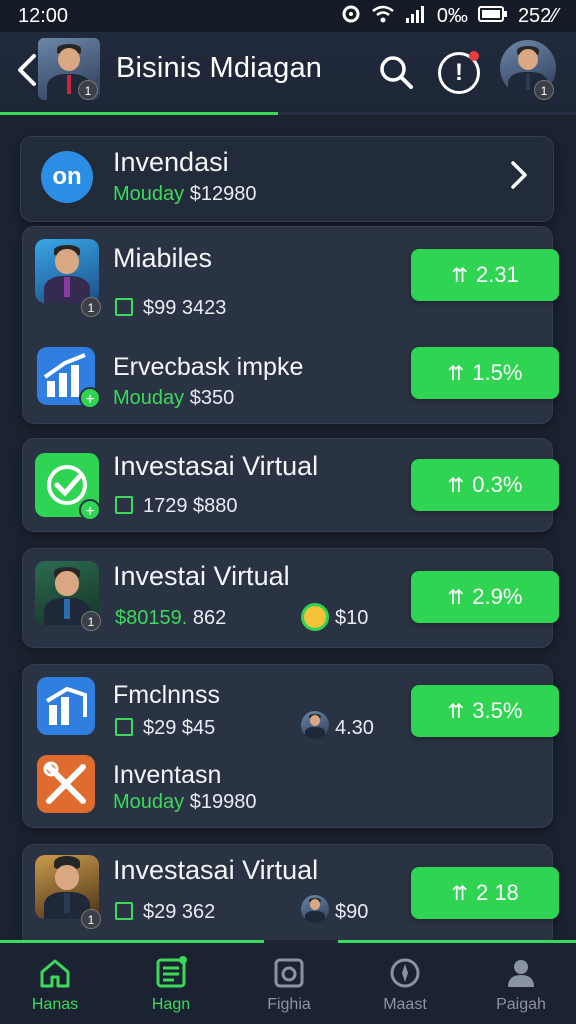 The width and height of the screenshot is (576, 1024). I want to click on investment-card: + Investasai Virtual 1729 $880 ⇈ 0.3%, so click(290, 485).